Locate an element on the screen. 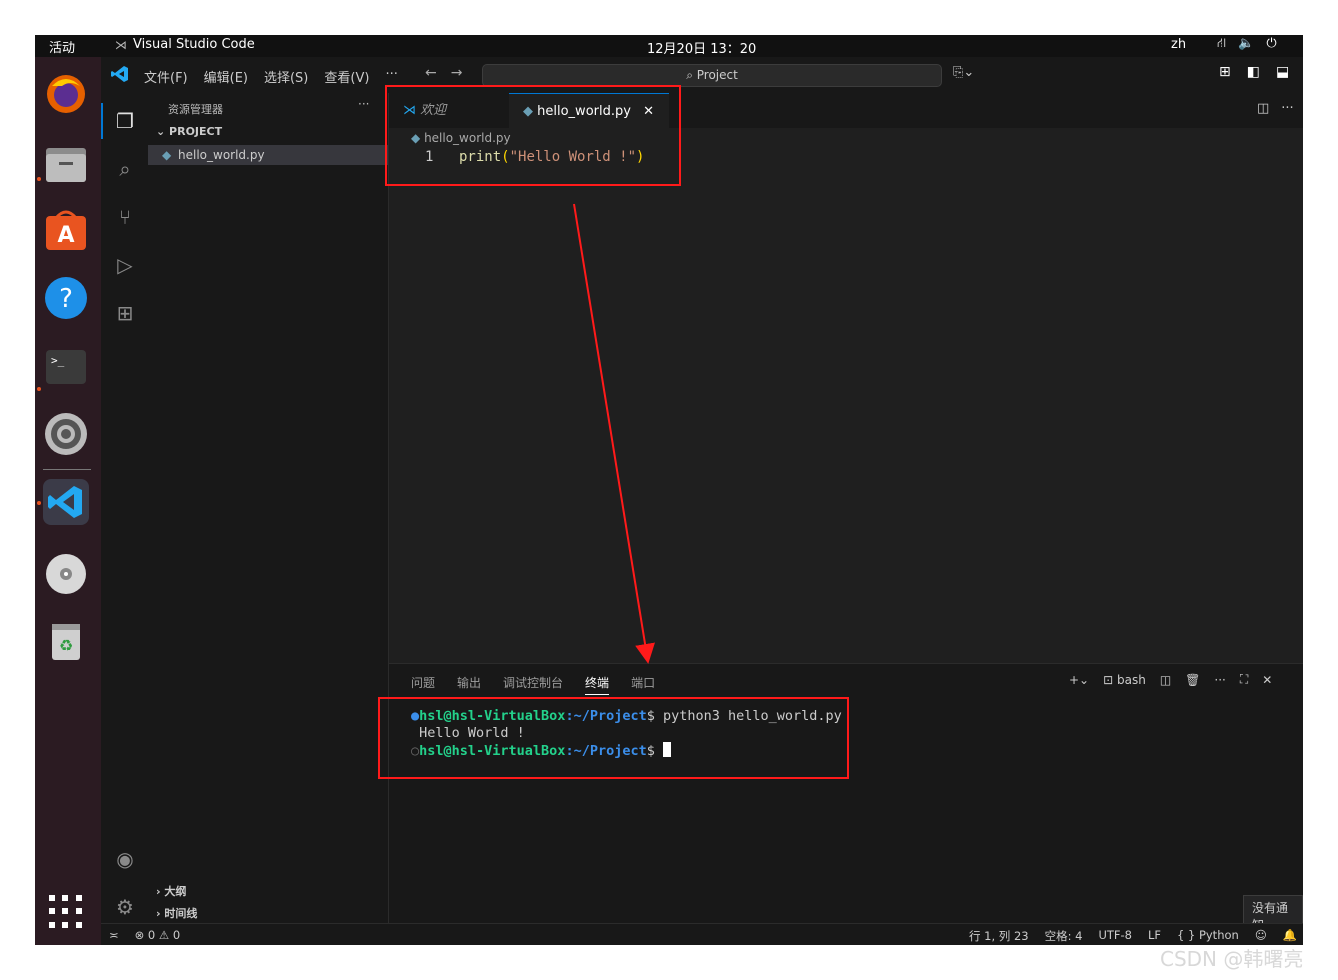 Image resolution: width=1338 pixels, height=980 pixels. watermark: CSDN @韩曙亮 is located at coordinates (1232, 959).